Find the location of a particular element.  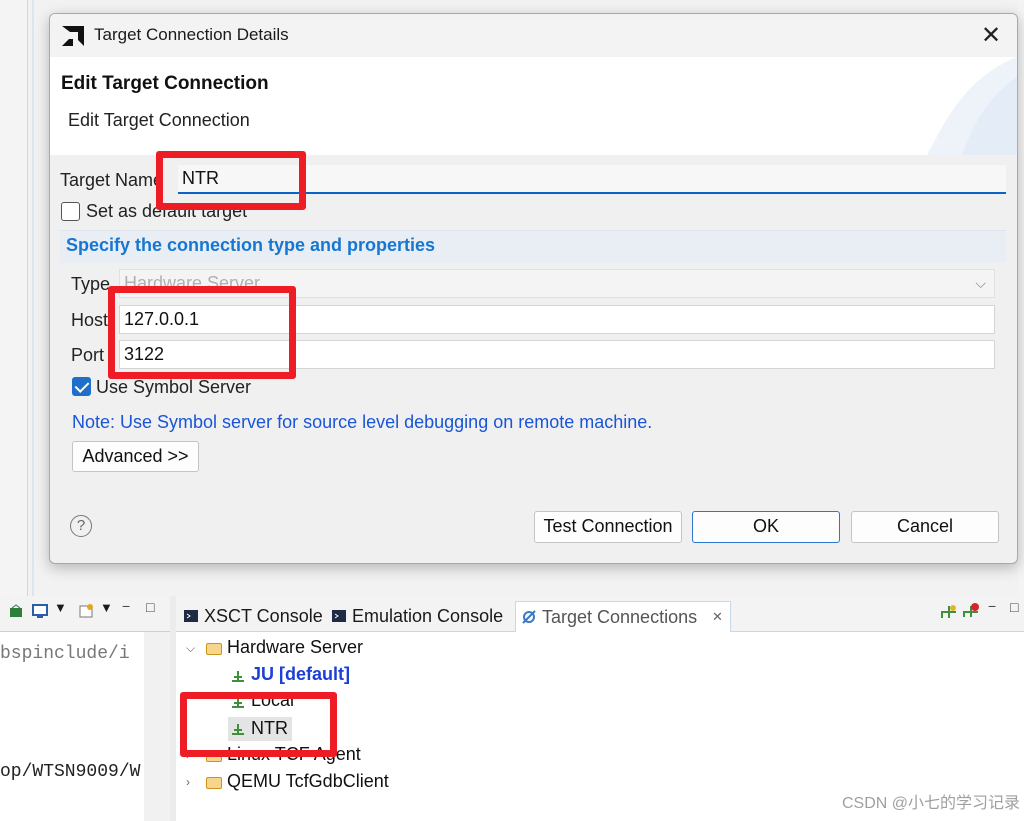

watermark: CSDN @小七的学习记录 is located at coordinates (930, 803).